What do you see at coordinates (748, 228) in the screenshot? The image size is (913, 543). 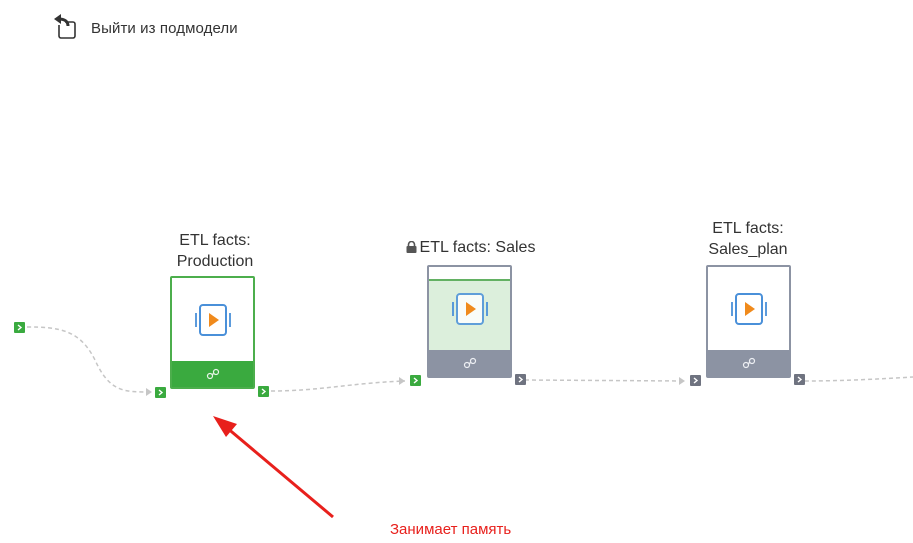 I see `node-title-salesplan-line1: ETL facts:` at bounding box center [748, 228].